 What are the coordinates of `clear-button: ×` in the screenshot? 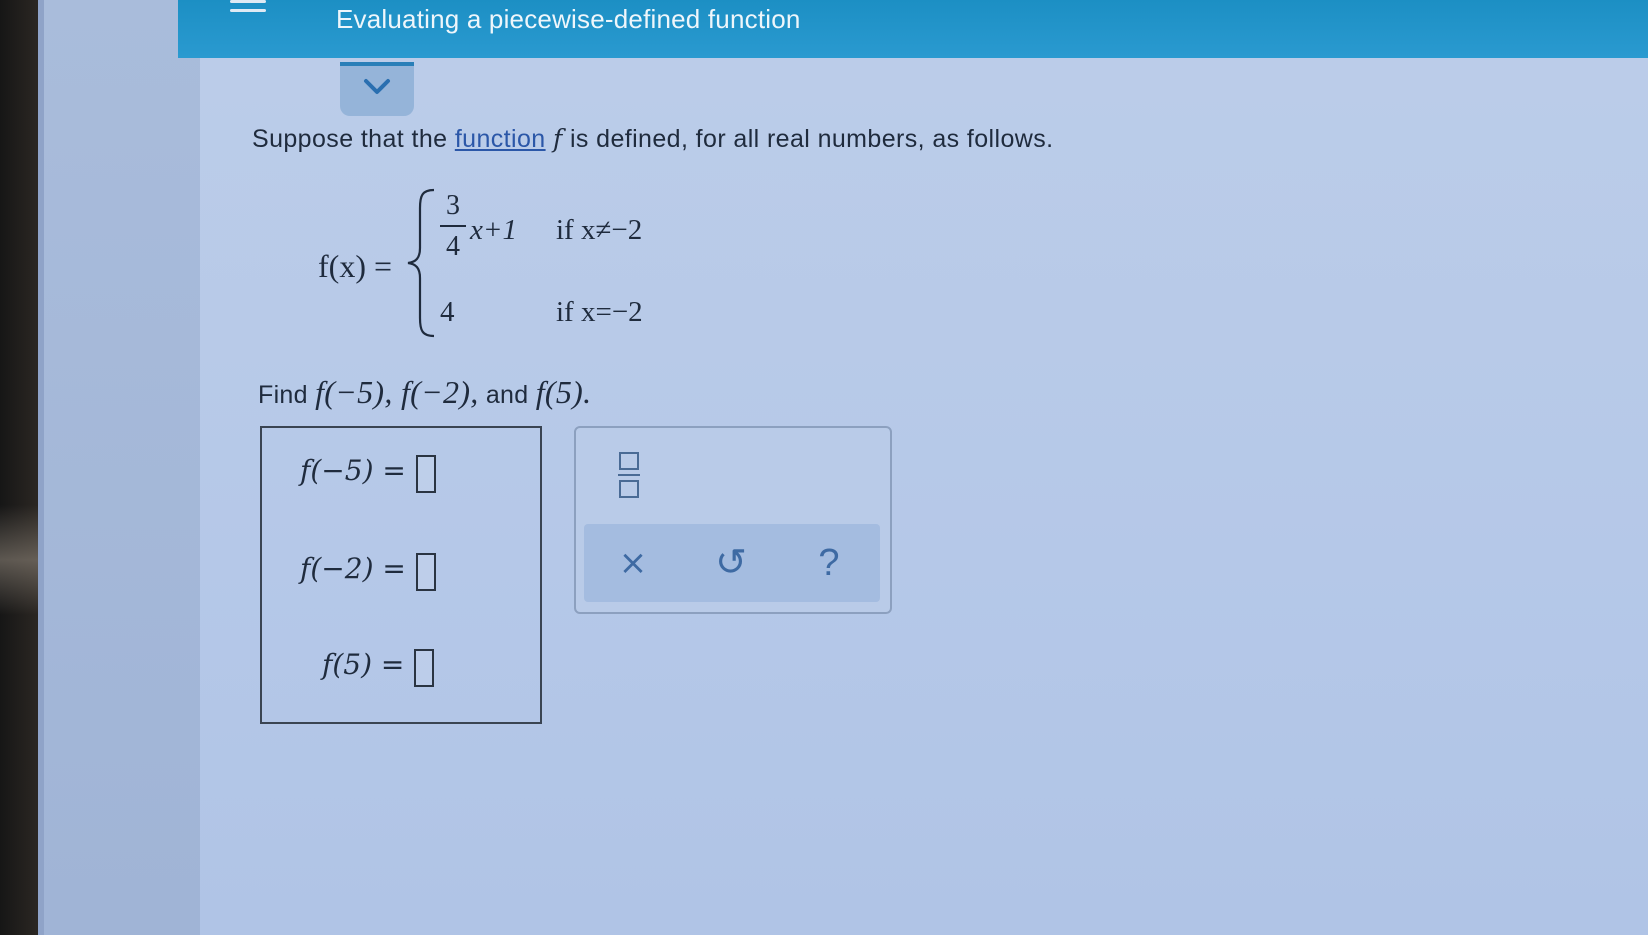 It's located at (633, 563).